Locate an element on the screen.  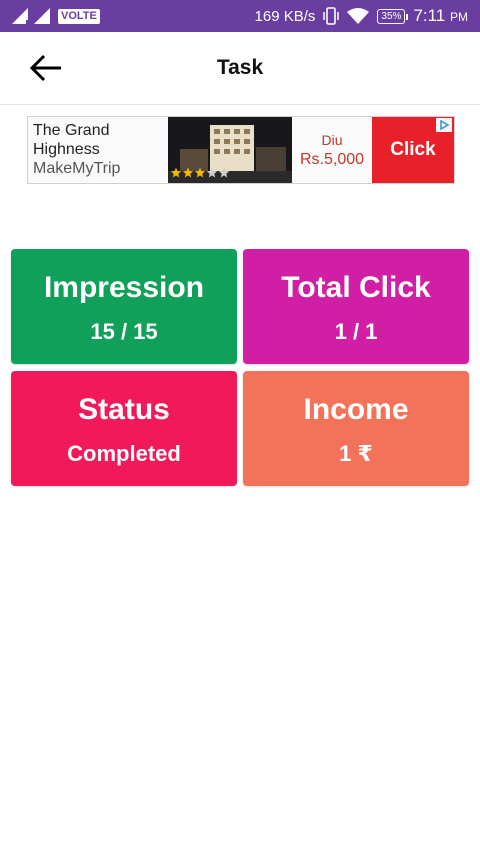
clock: 7:11 PM is located at coordinates (440, 16).